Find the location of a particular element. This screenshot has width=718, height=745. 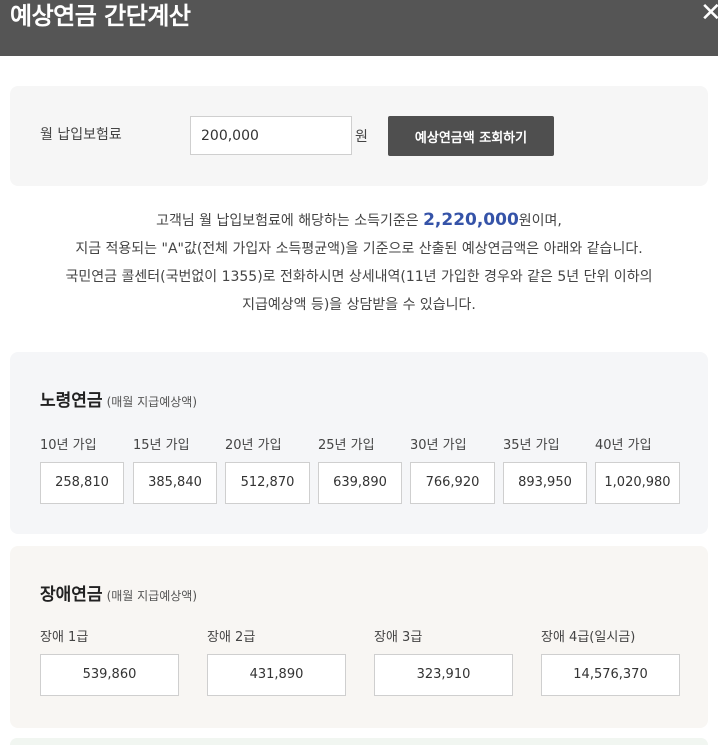

old-age-item-value: 512,870 is located at coordinates (267, 483).